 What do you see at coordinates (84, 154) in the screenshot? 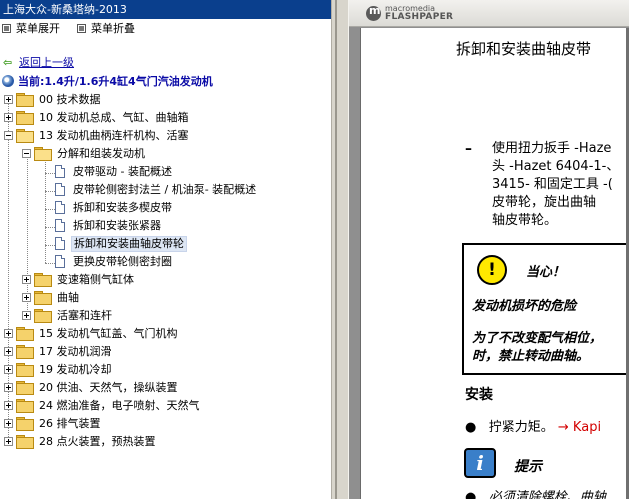
I see `tree-item-disassemble-engine: 分解和组装发动机` at bounding box center [84, 154].